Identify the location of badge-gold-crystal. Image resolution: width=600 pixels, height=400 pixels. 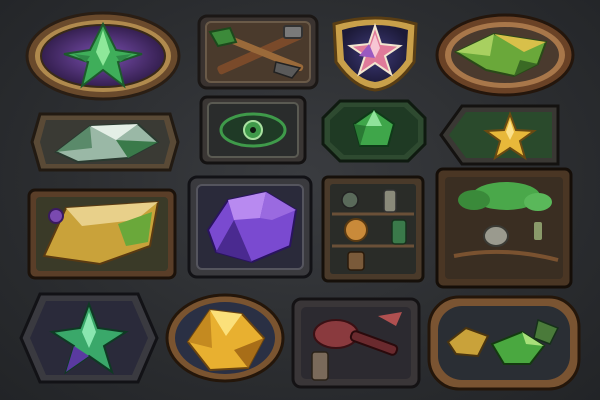
(225, 338).